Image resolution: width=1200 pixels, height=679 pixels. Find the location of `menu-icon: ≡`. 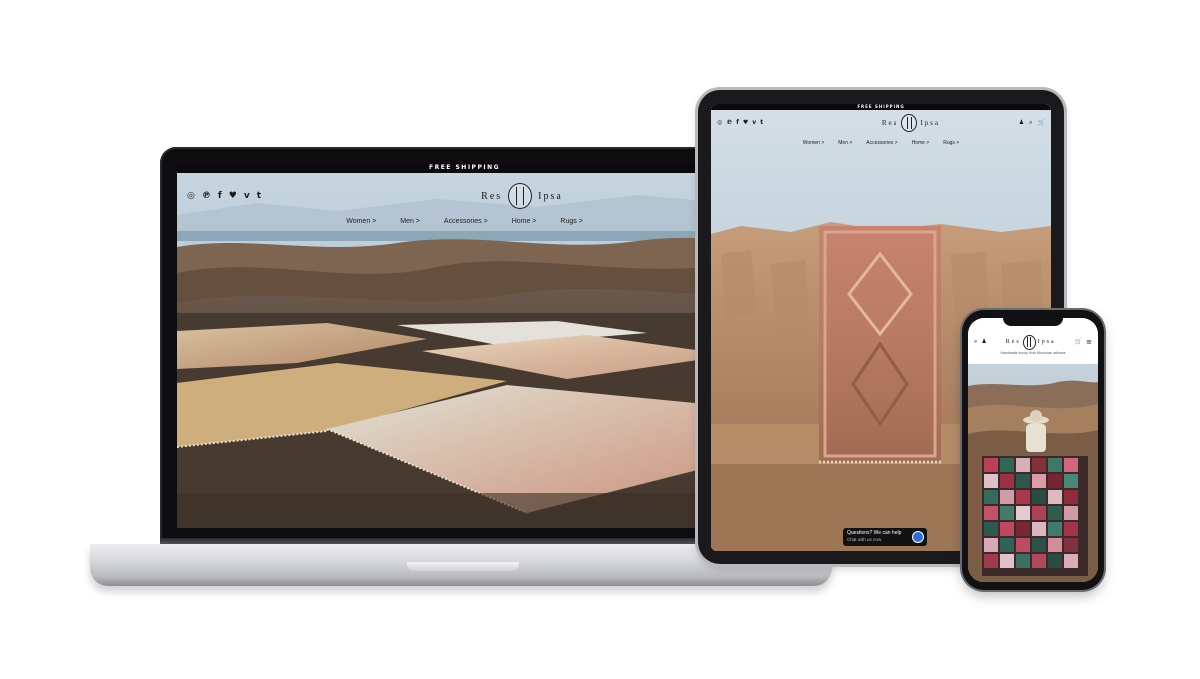

menu-icon: ≡ is located at coordinates (1089, 342).